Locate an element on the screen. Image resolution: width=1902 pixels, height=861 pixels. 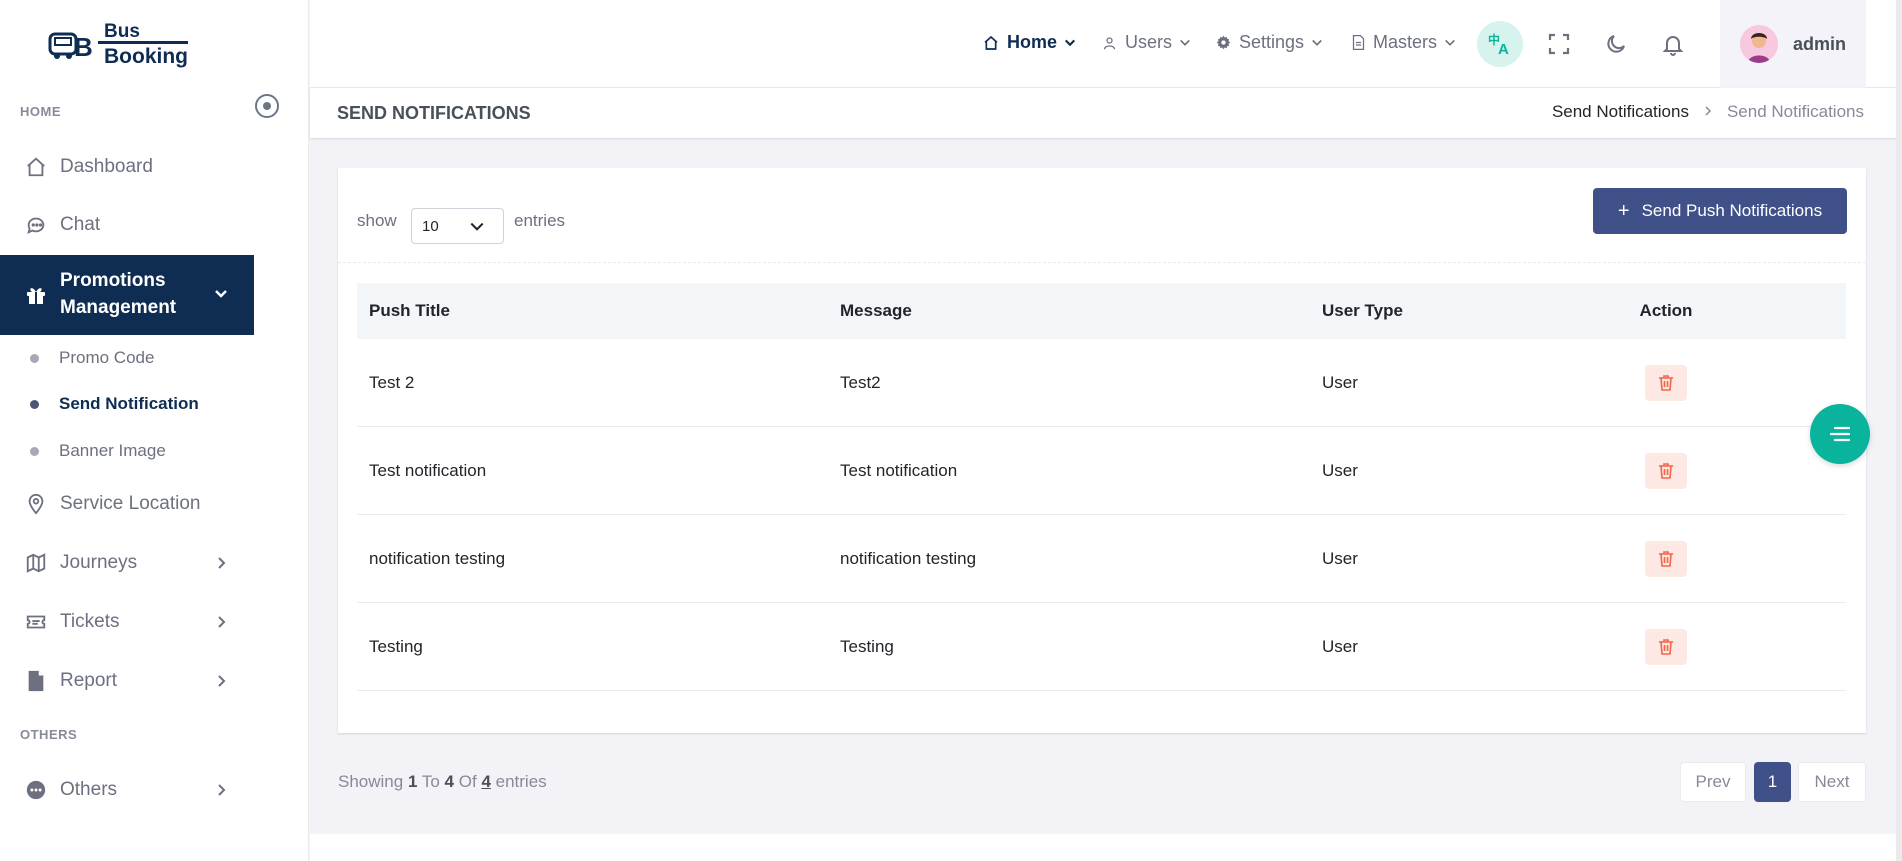
dots-icon is located at coordinates (36, 790).